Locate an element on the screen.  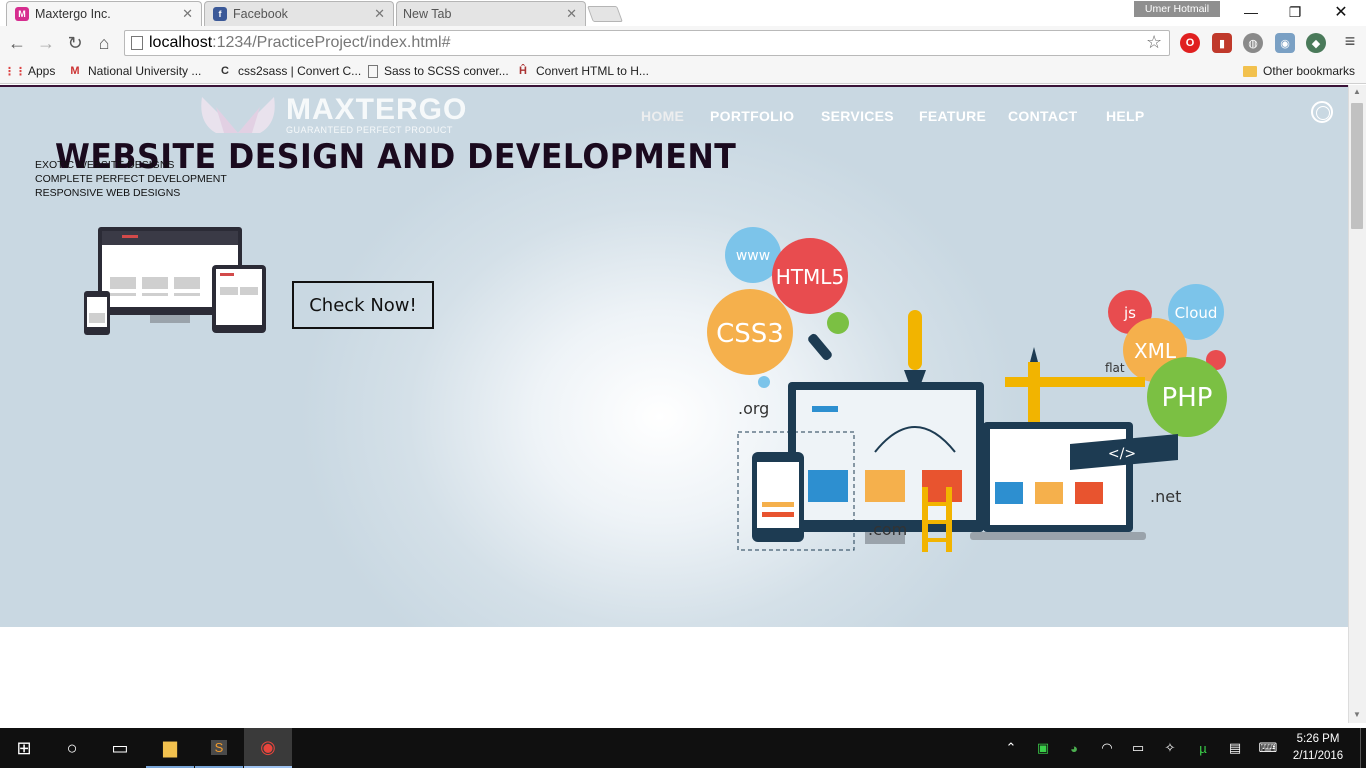
url-host: localhost is located at coordinates (181, 42).